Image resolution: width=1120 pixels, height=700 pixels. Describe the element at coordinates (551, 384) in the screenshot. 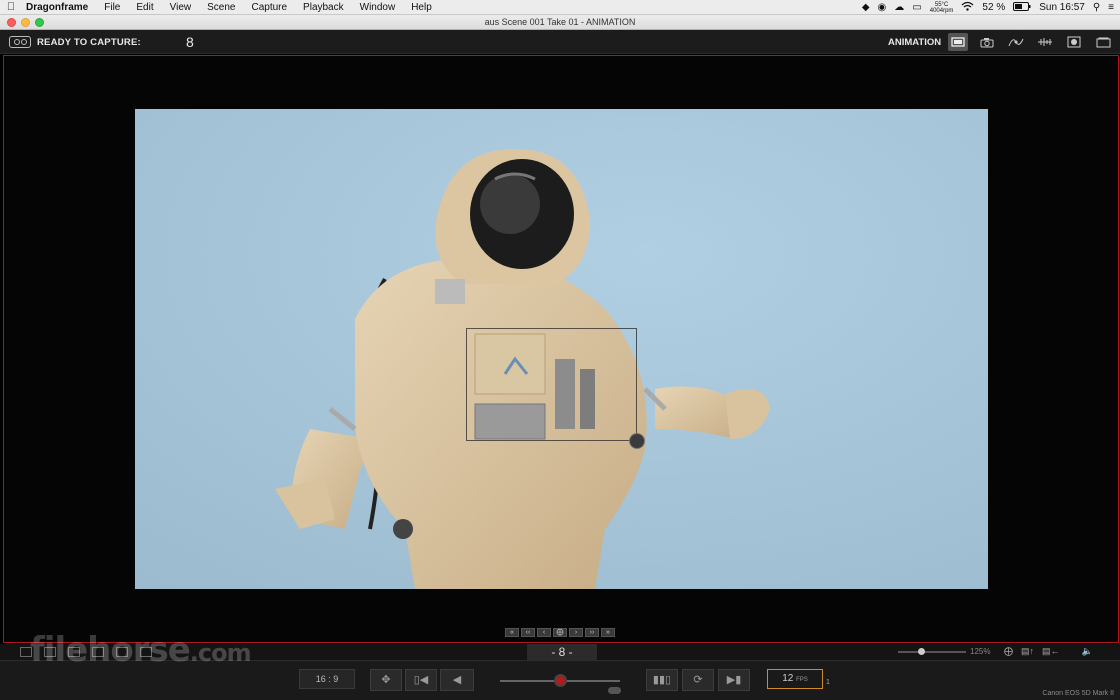

I see `focus-selection-box` at that location.